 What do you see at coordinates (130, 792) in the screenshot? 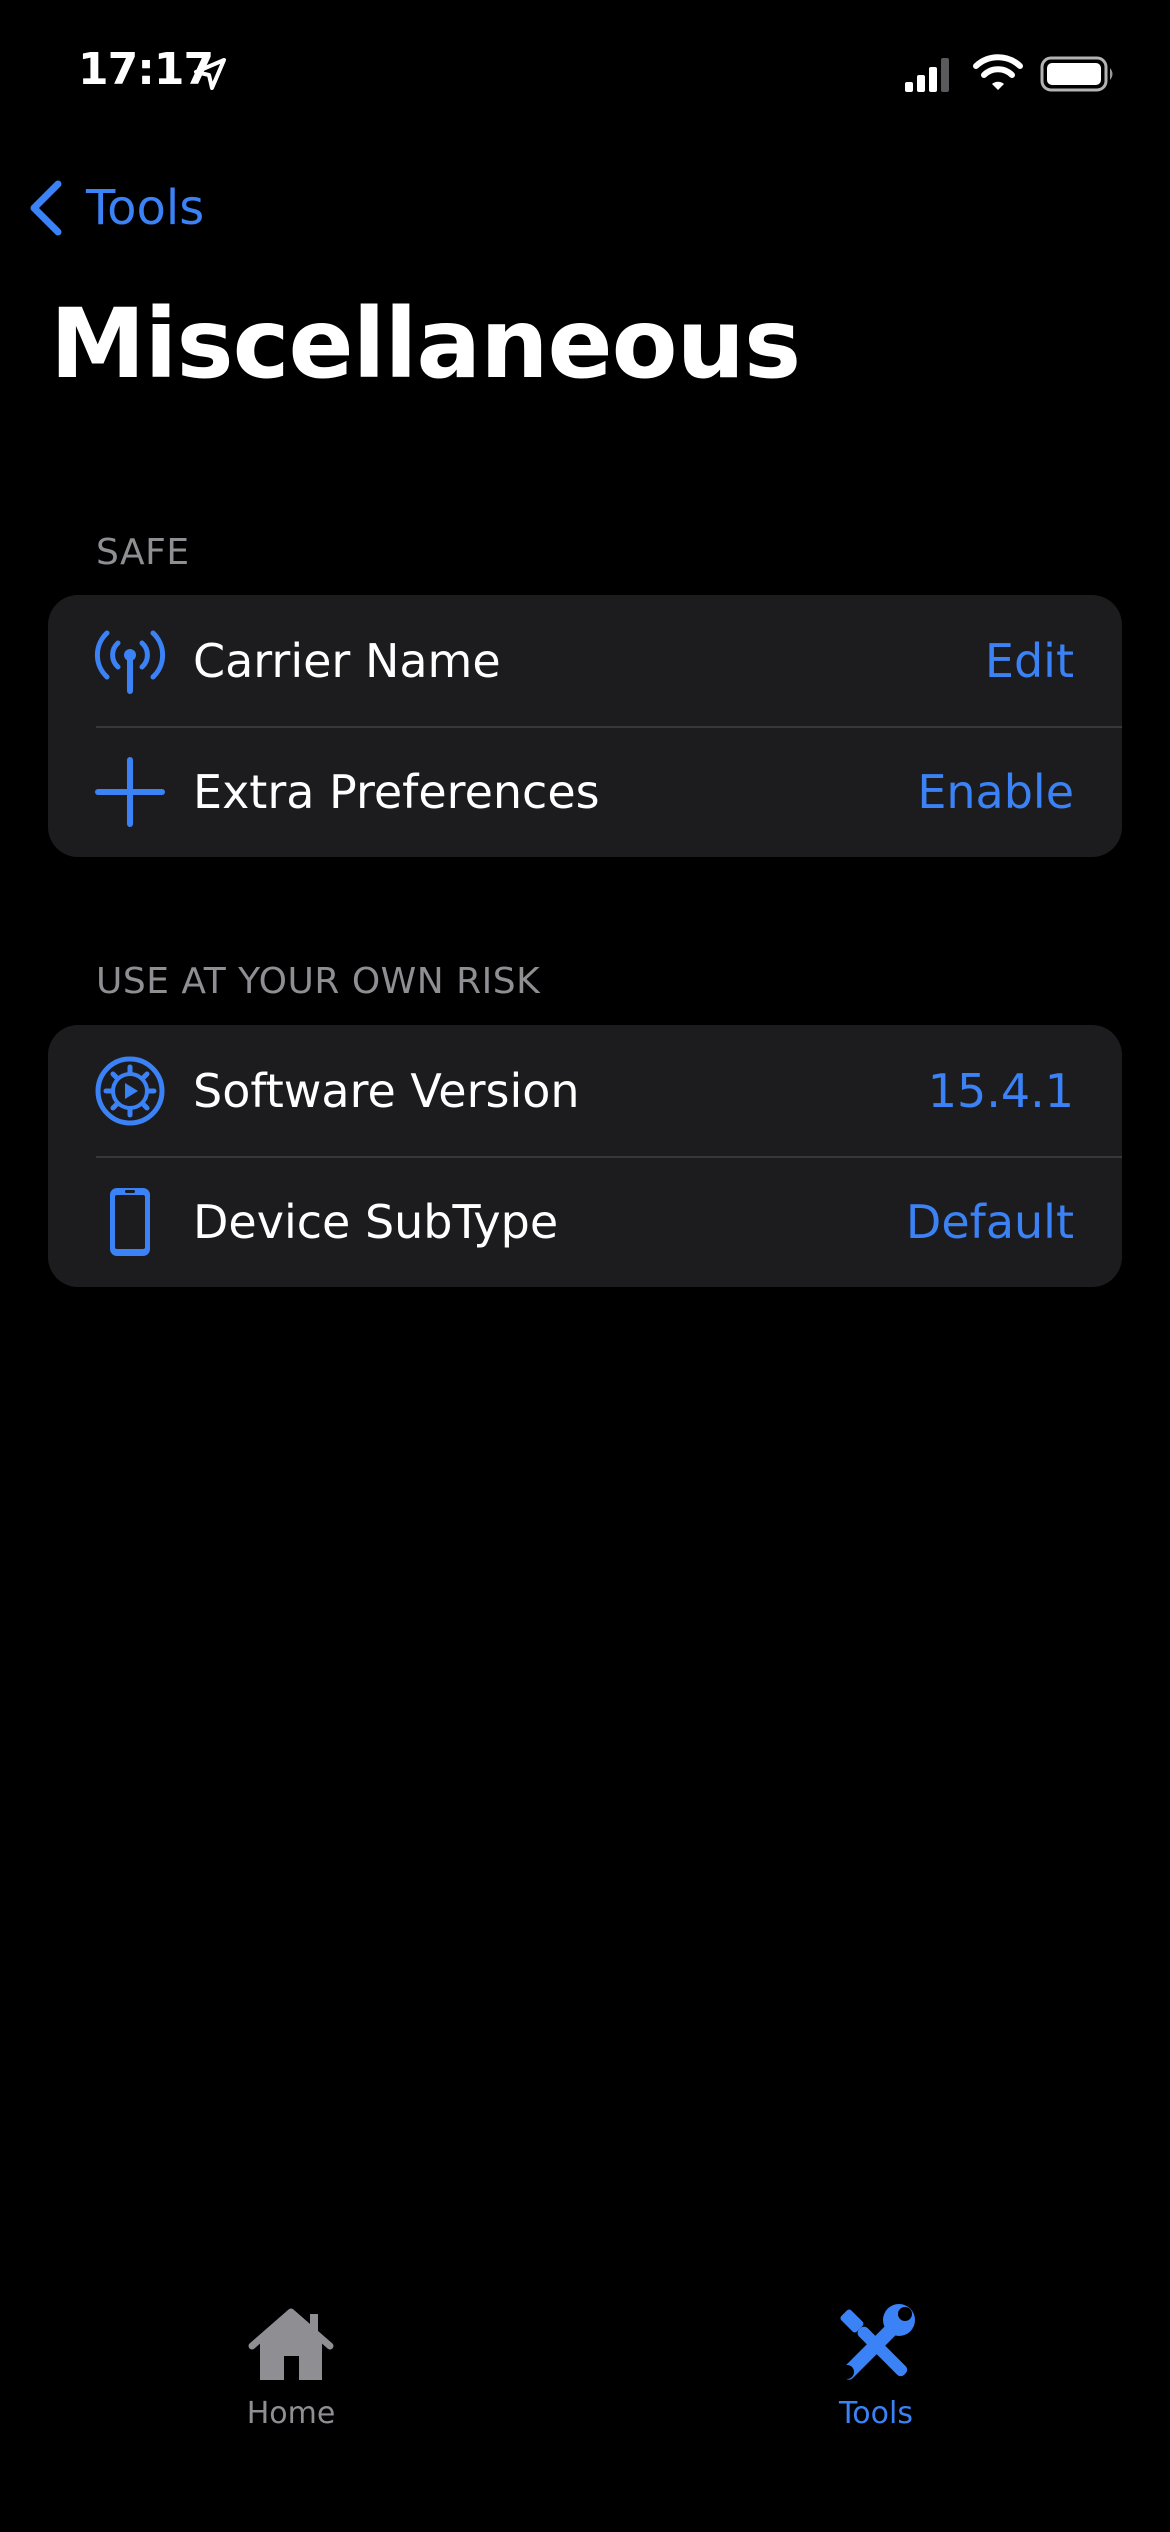
I see `plus-icon` at bounding box center [130, 792].